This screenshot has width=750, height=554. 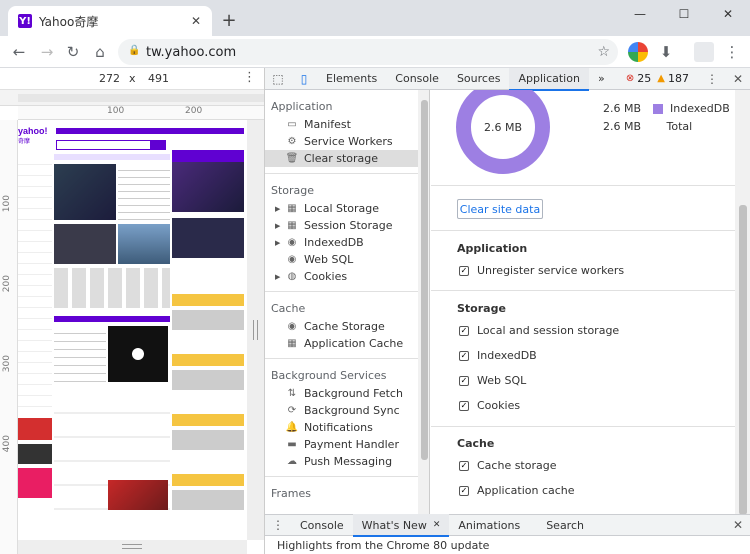 I want to click on yahoo-left-nav, so click(x=35, y=284).